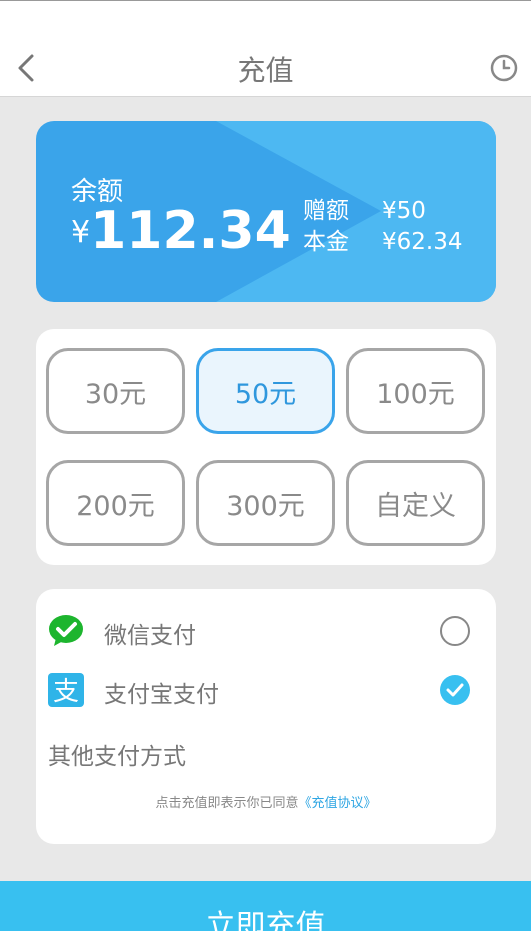  I want to click on header: 充值, so click(265, 48).